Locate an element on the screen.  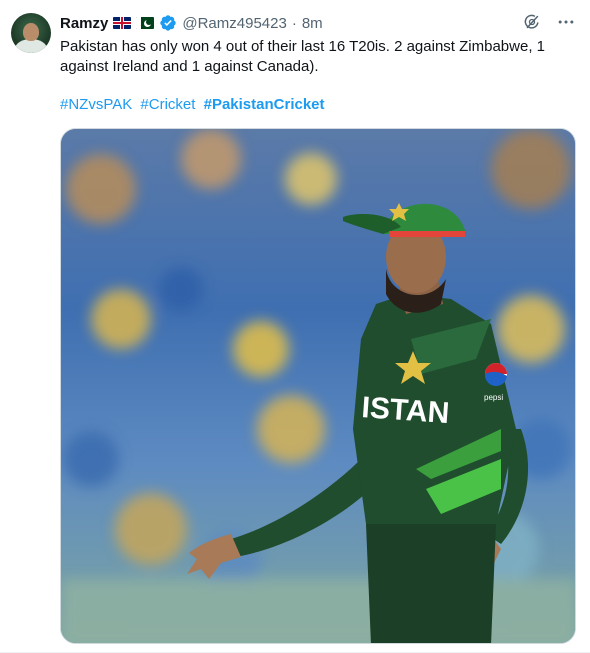
pakistan-flag-icon is located at coordinates (145, 23).